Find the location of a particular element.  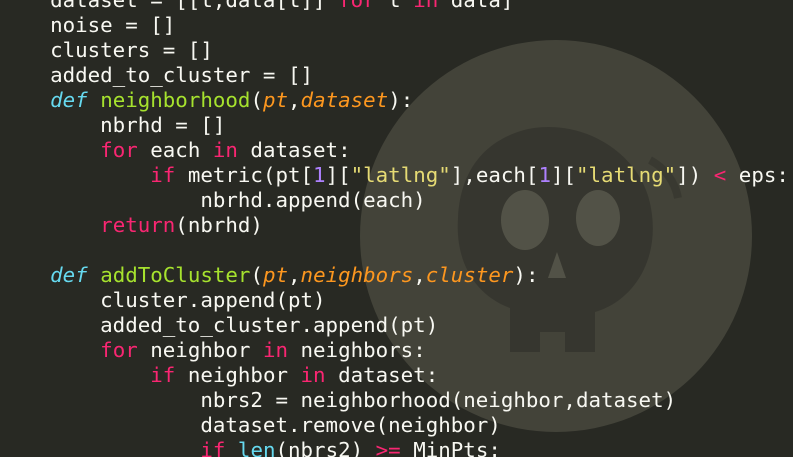

code-line: for neighbor in neighbors: is located at coordinates (394, 350).